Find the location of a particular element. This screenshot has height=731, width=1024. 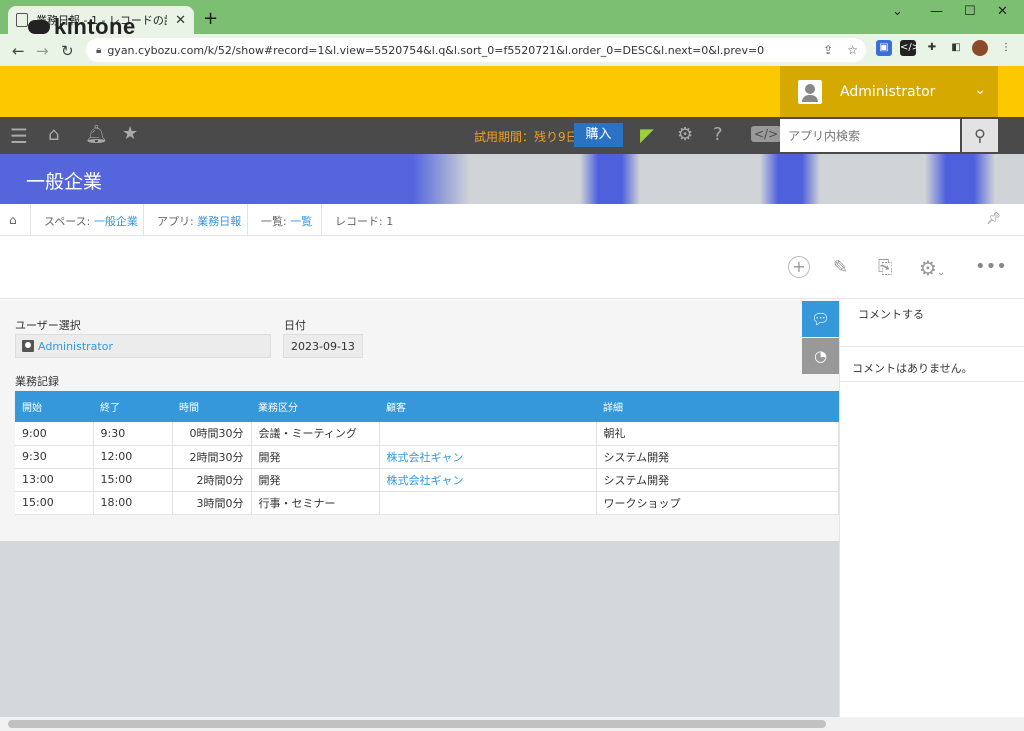

duplicate-icon: ⎘ is located at coordinates (885, 267).